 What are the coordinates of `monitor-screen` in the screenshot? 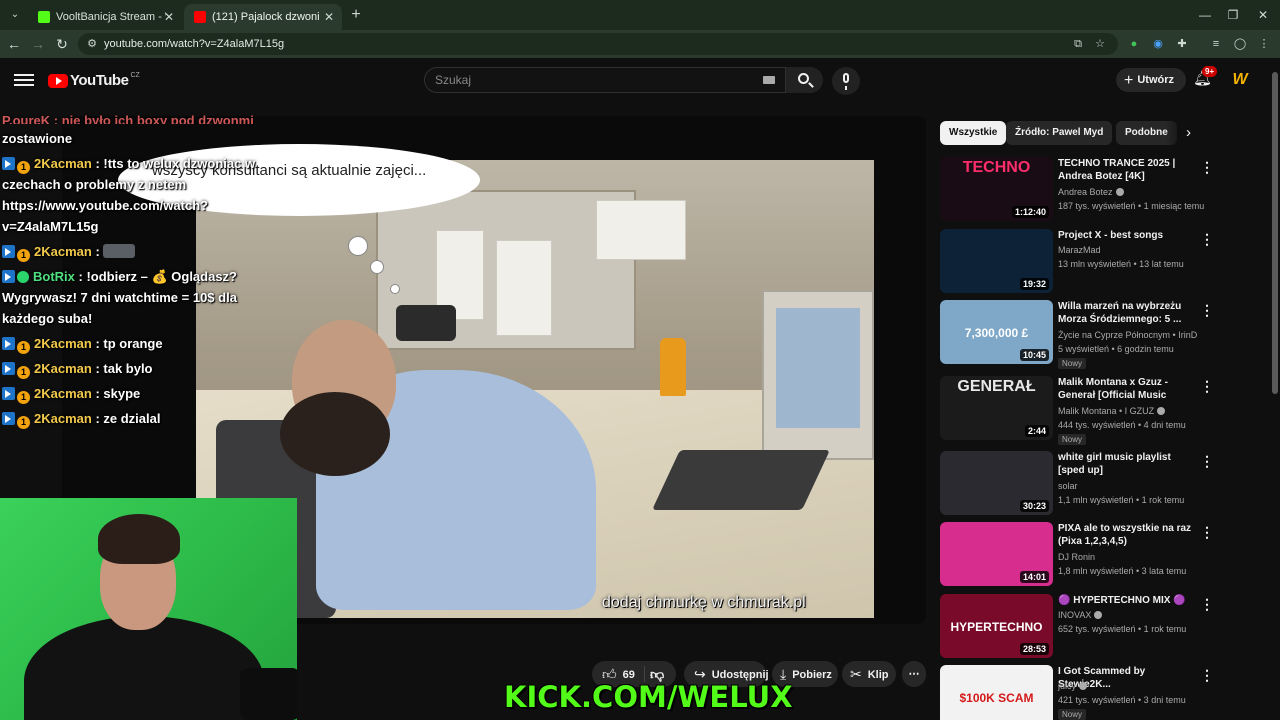 It's located at (818, 368).